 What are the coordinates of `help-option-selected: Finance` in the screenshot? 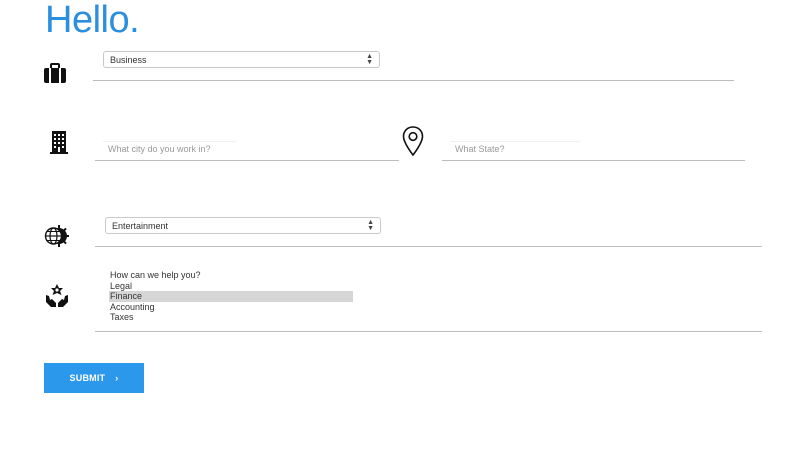 It's located at (231, 296).